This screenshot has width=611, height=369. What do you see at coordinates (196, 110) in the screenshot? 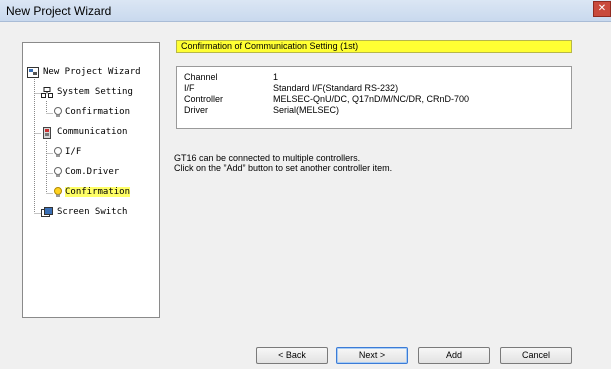
I see `setting-key: Driver` at bounding box center [196, 110].